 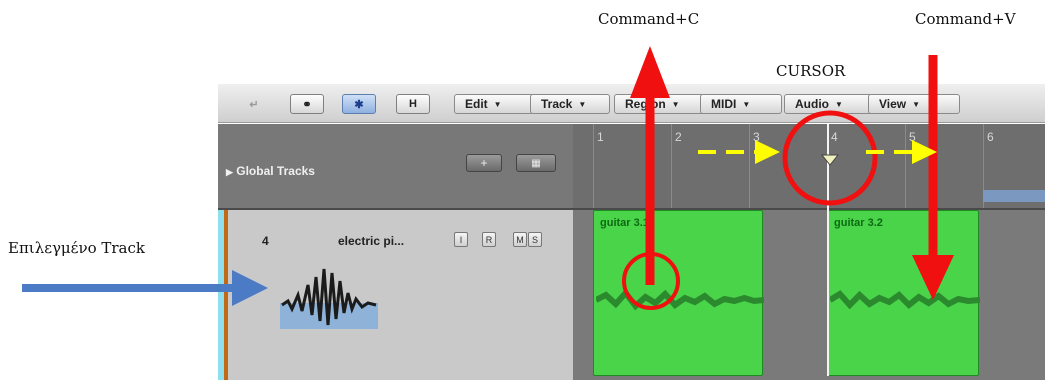 I want to click on audio-region: guitar 3.1, so click(x=678, y=293).